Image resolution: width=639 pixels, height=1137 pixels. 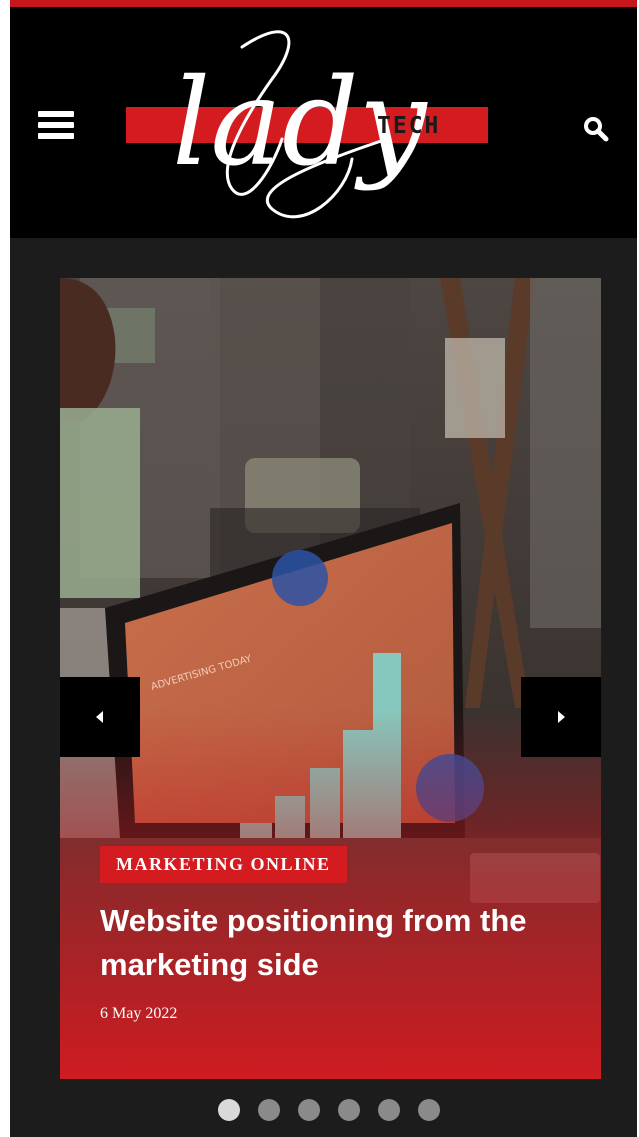 I want to click on search-icon, so click(x=596, y=129).